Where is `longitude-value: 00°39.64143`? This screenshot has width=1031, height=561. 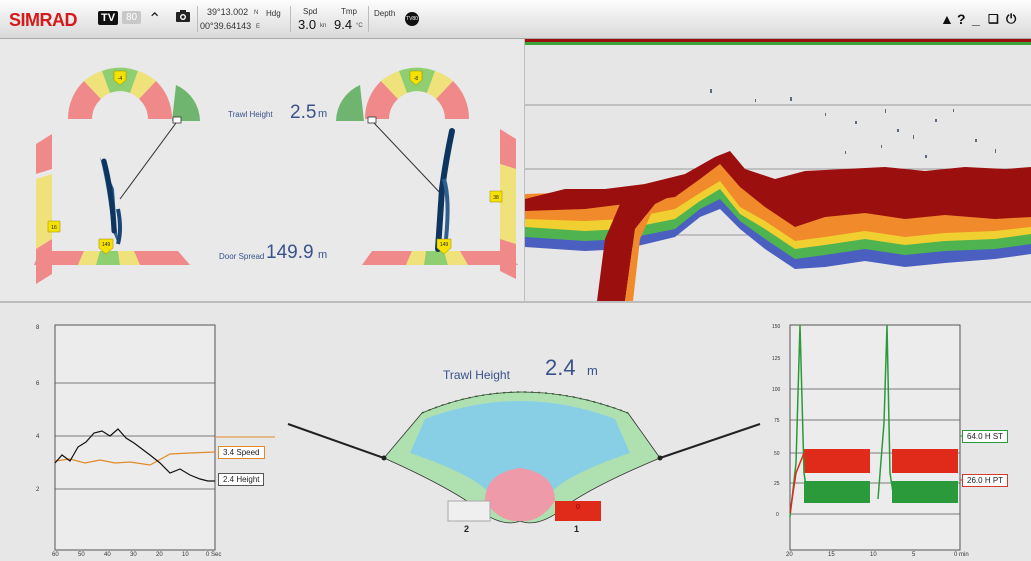
longitude-value: 00°39.64143 is located at coordinates (226, 26).